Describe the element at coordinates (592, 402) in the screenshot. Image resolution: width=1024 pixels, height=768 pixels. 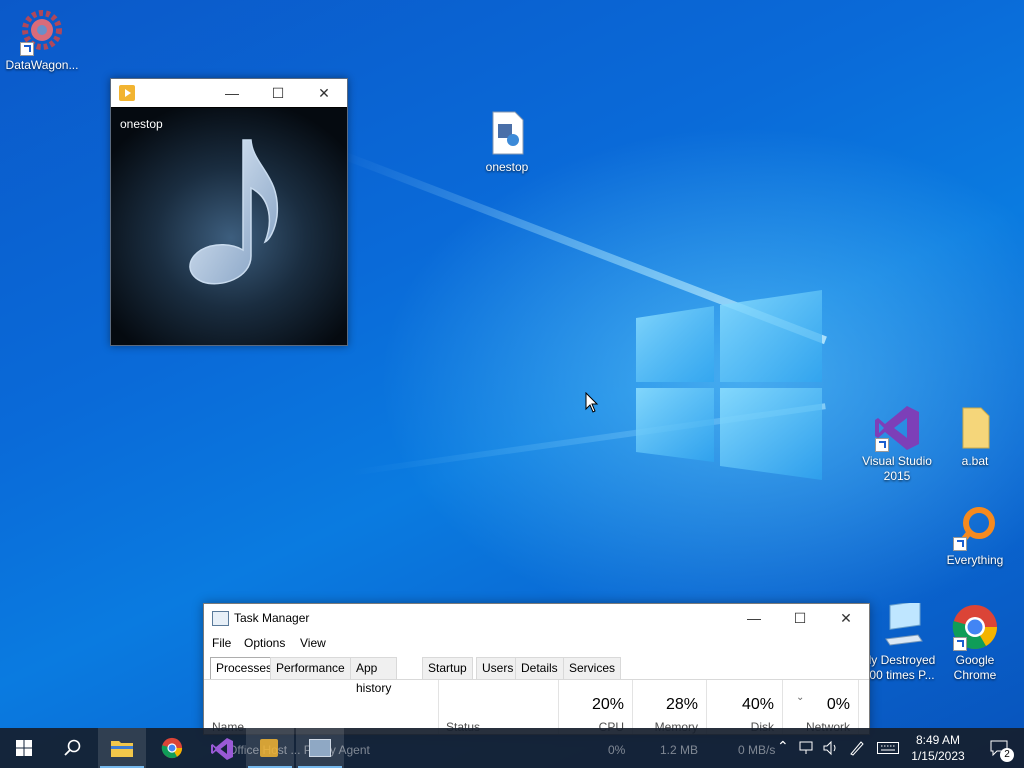
I see `mouse-cursor-icon` at that location.